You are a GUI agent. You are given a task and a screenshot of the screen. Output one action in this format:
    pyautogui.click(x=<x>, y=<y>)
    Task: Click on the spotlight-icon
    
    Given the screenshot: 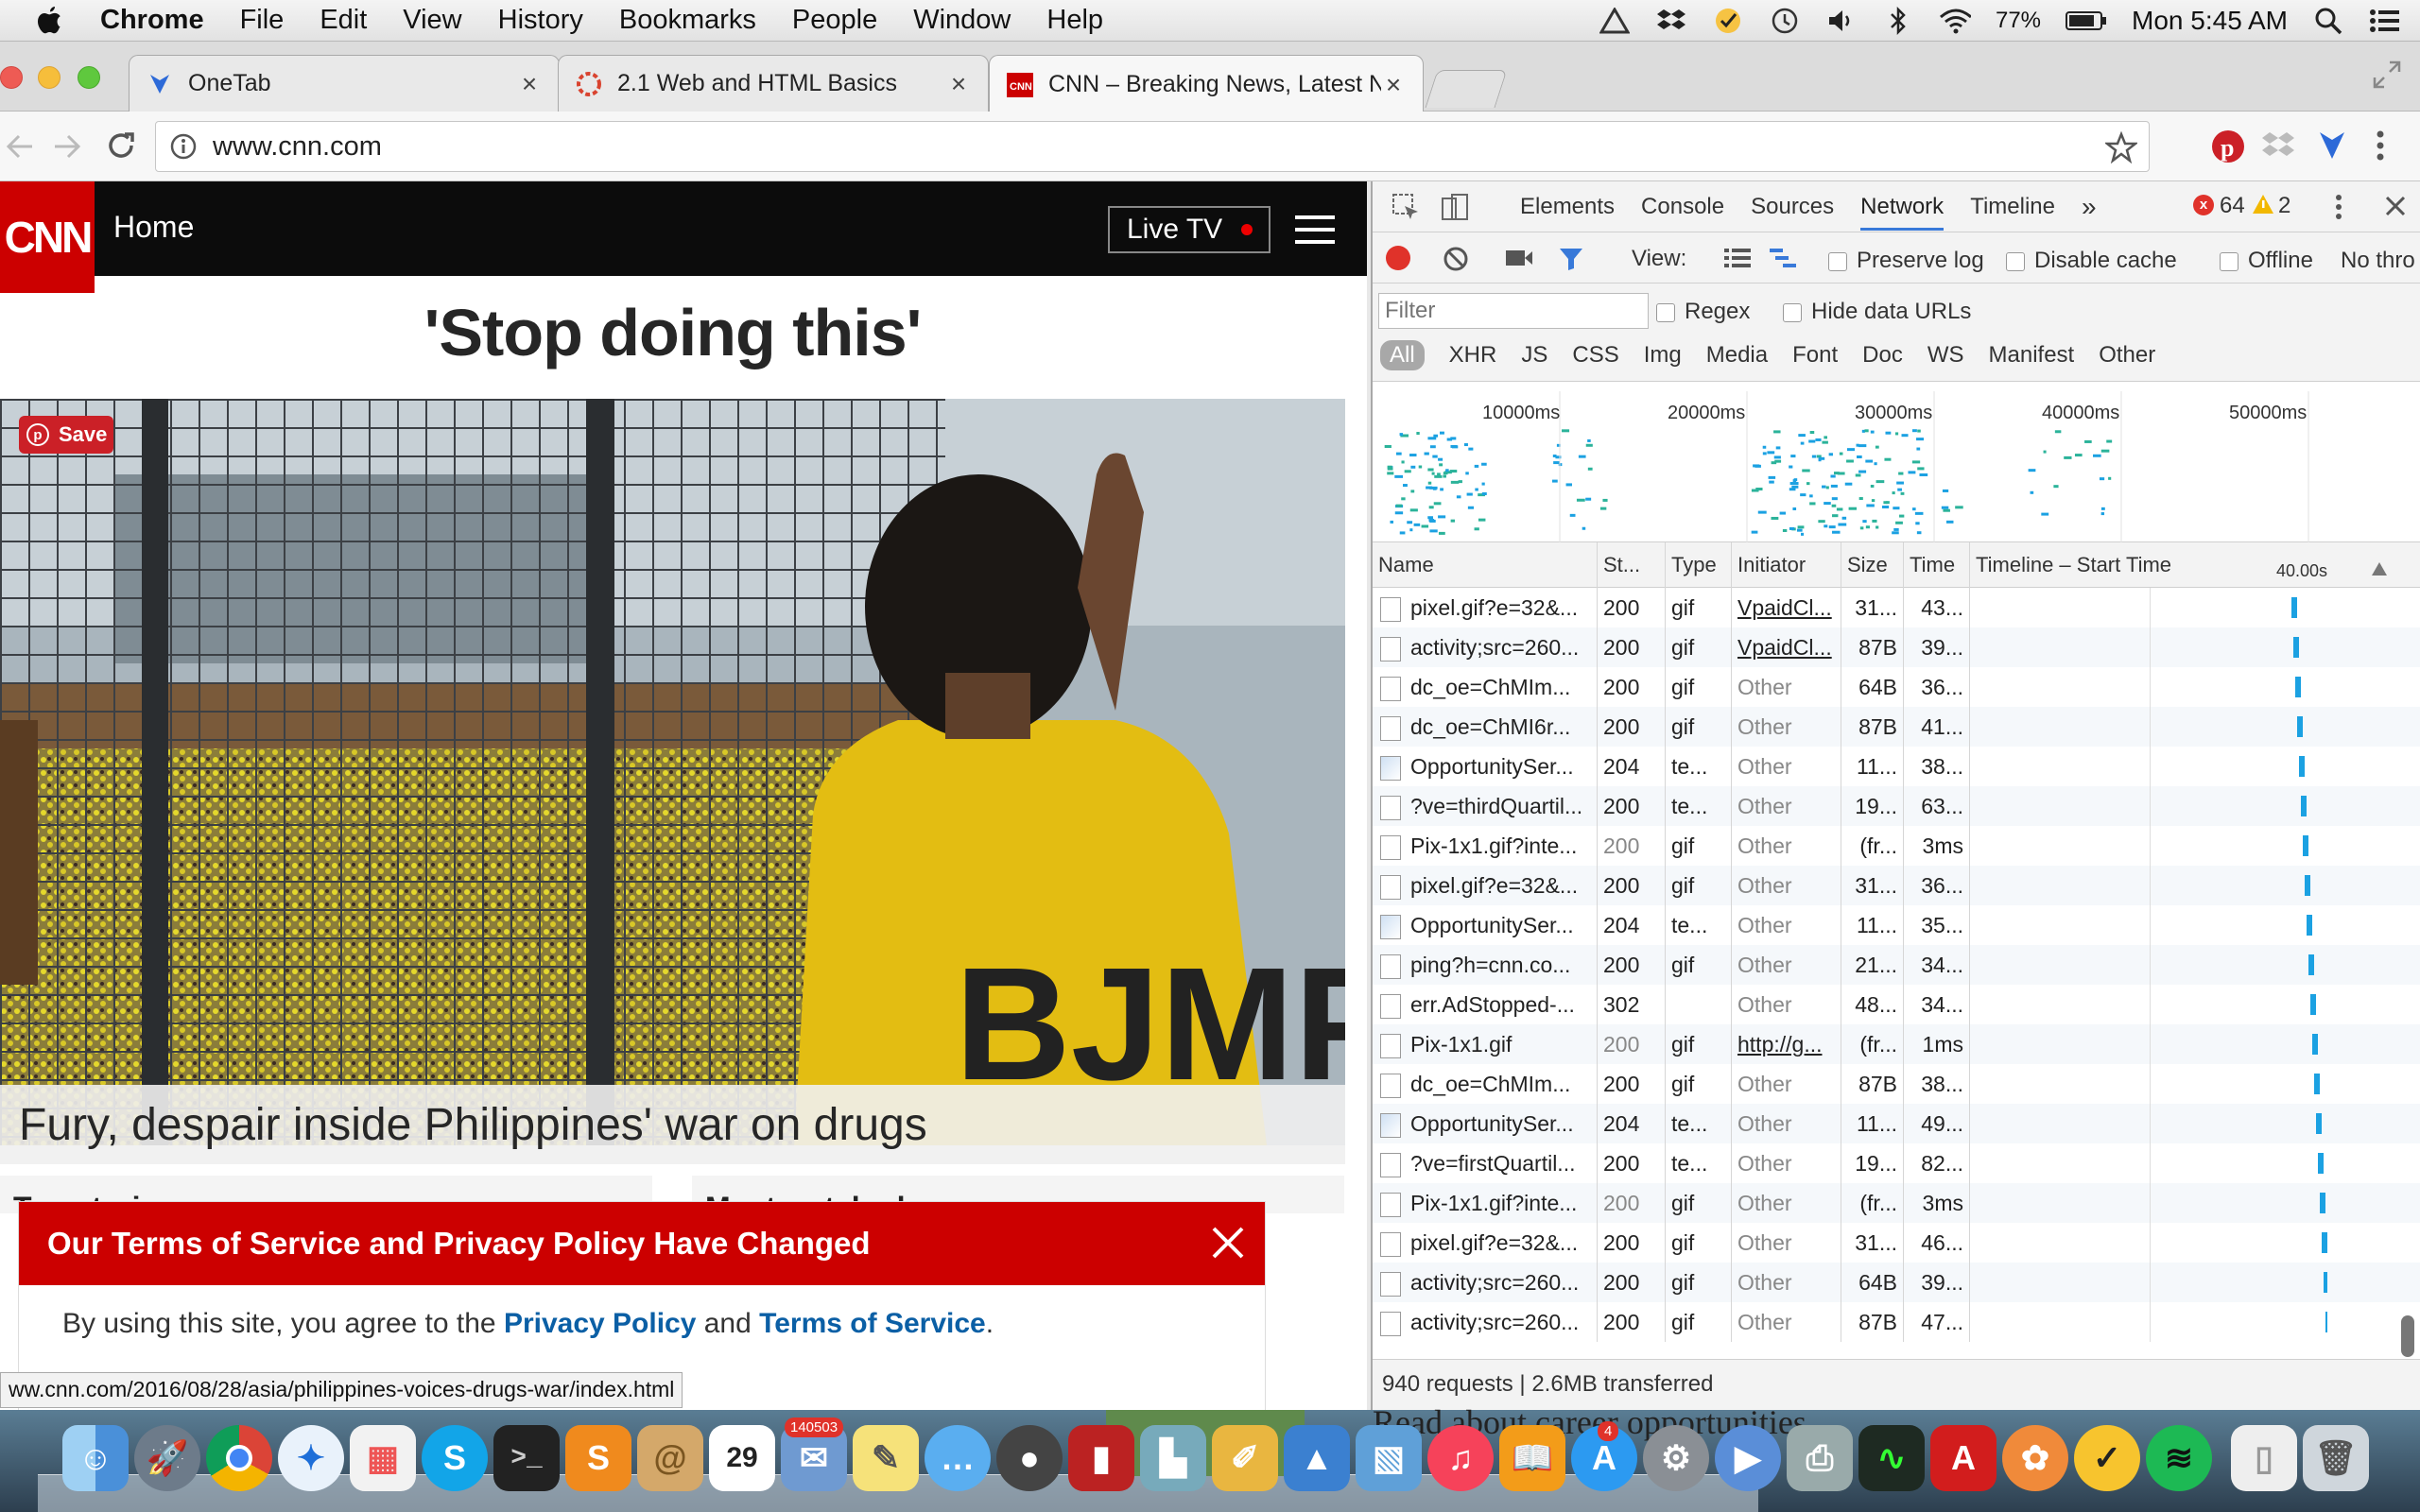 What is the action you would take?
    pyautogui.click(x=2328, y=21)
    